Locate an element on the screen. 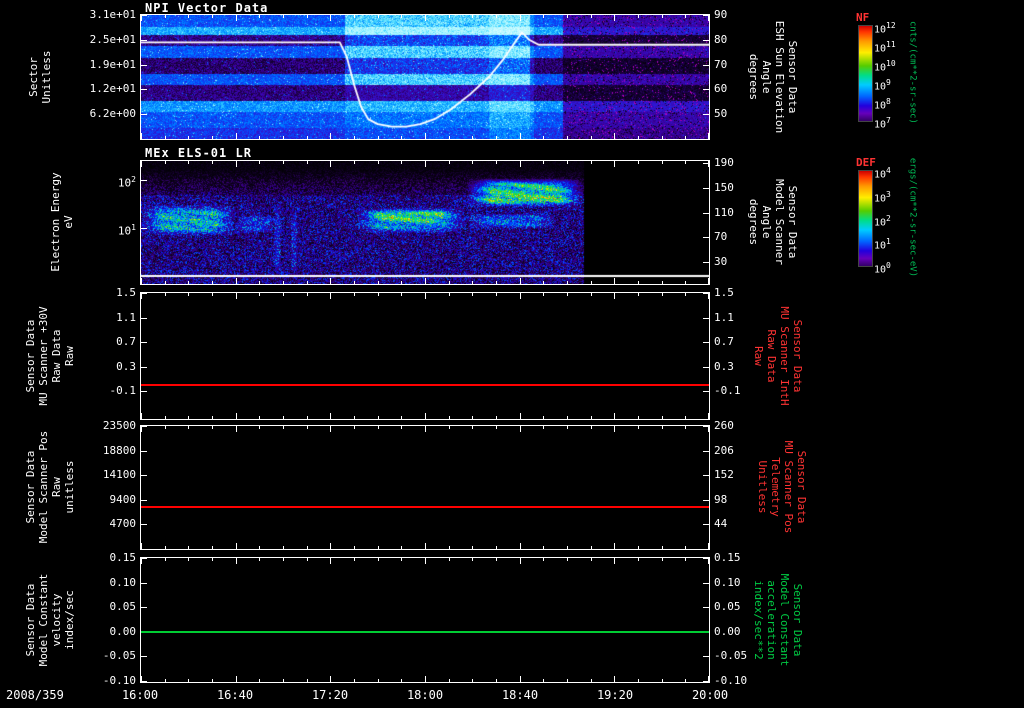  y-axis-tick-label: 110 is located at coordinates (724, 212).